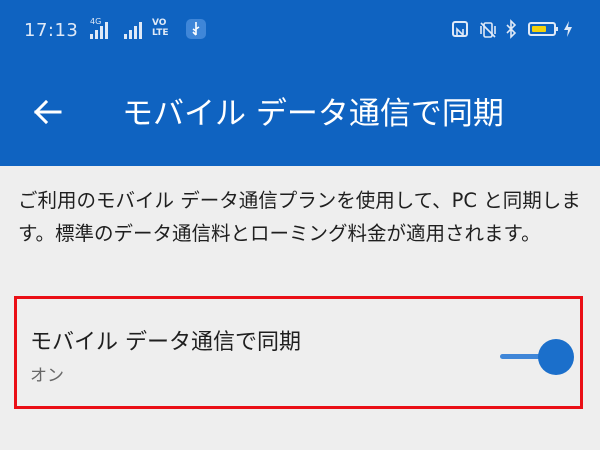 This screenshot has height=450, width=600. Describe the element at coordinates (511, 29) in the screenshot. I see `bluetooth-icon` at that location.